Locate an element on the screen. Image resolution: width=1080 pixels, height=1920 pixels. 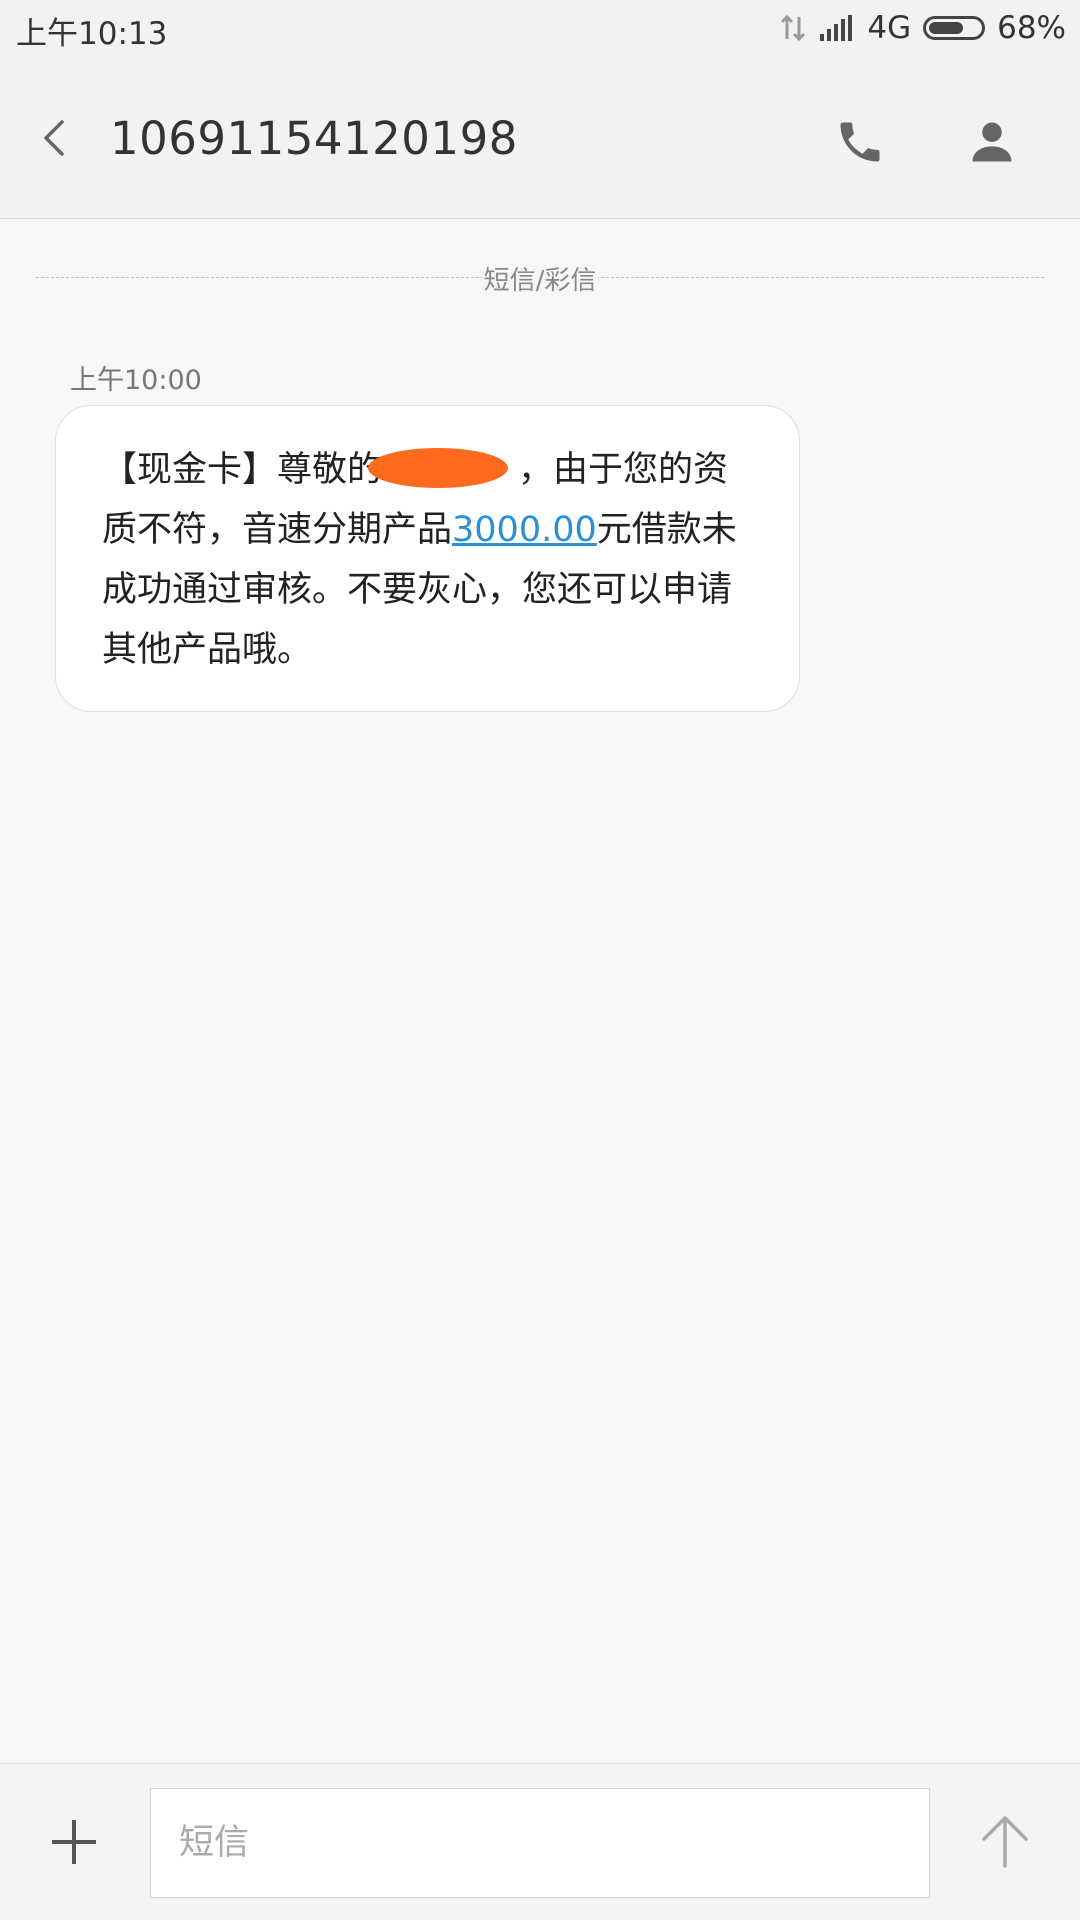
composer-bar is located at coordinates (540, 1841).